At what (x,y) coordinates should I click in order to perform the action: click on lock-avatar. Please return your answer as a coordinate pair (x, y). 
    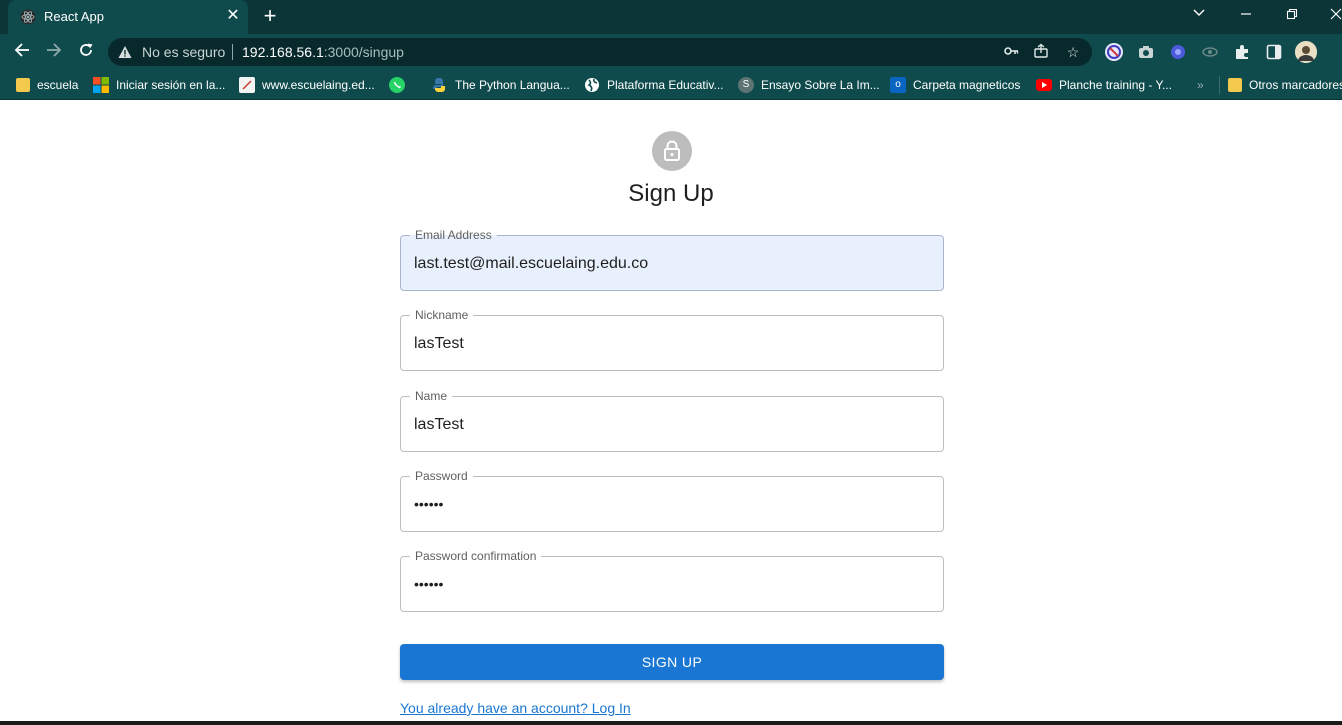
    Looking at the image, I should click on (672, 151).